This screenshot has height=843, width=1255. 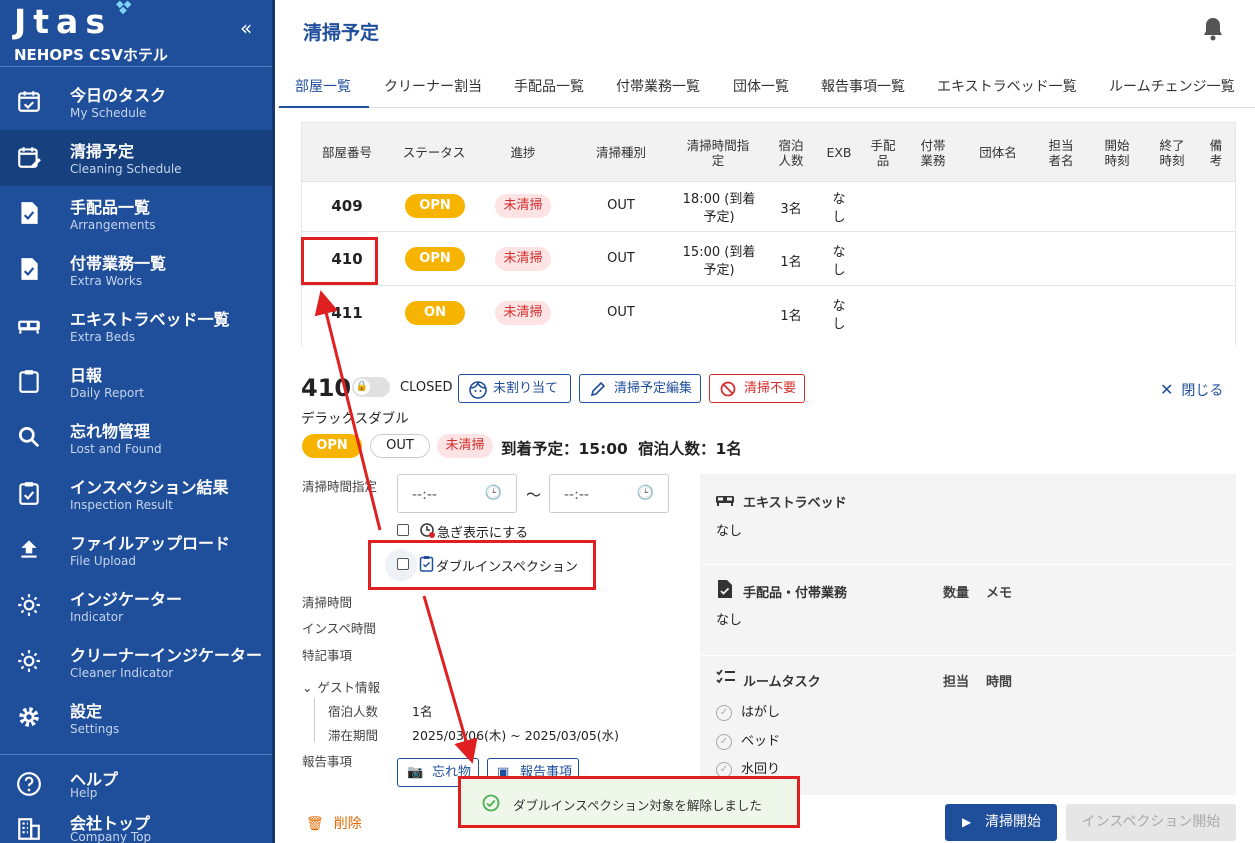 I want to click on annotation-arrows, so click(x=396, y=527).